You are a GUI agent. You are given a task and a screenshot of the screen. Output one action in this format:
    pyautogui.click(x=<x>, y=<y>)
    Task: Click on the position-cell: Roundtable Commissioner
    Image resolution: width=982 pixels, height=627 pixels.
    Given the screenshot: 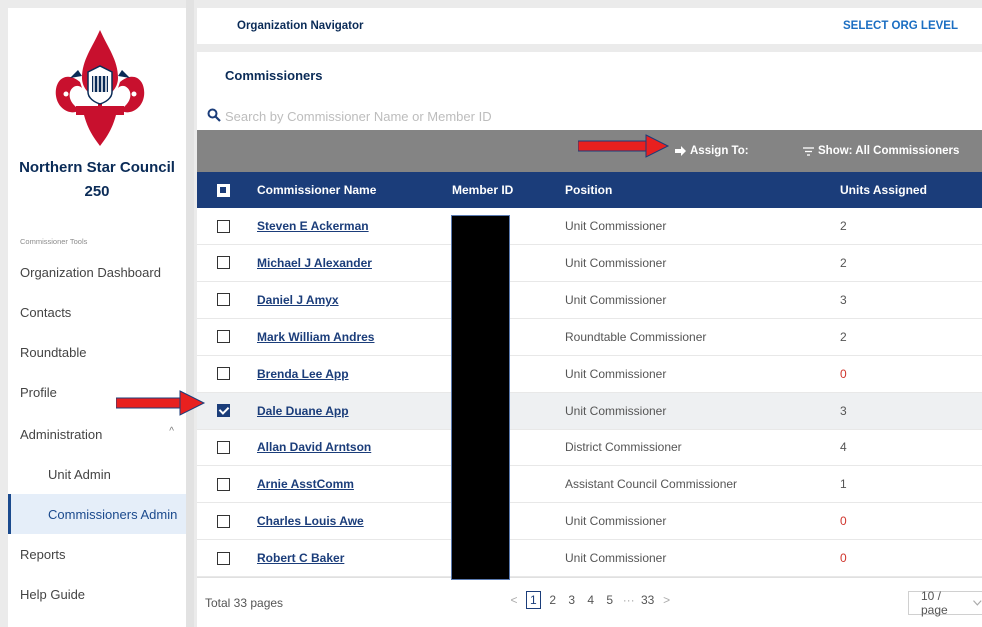 What is the action you would take?
    pyautogui.click(x=636, y=336)
    